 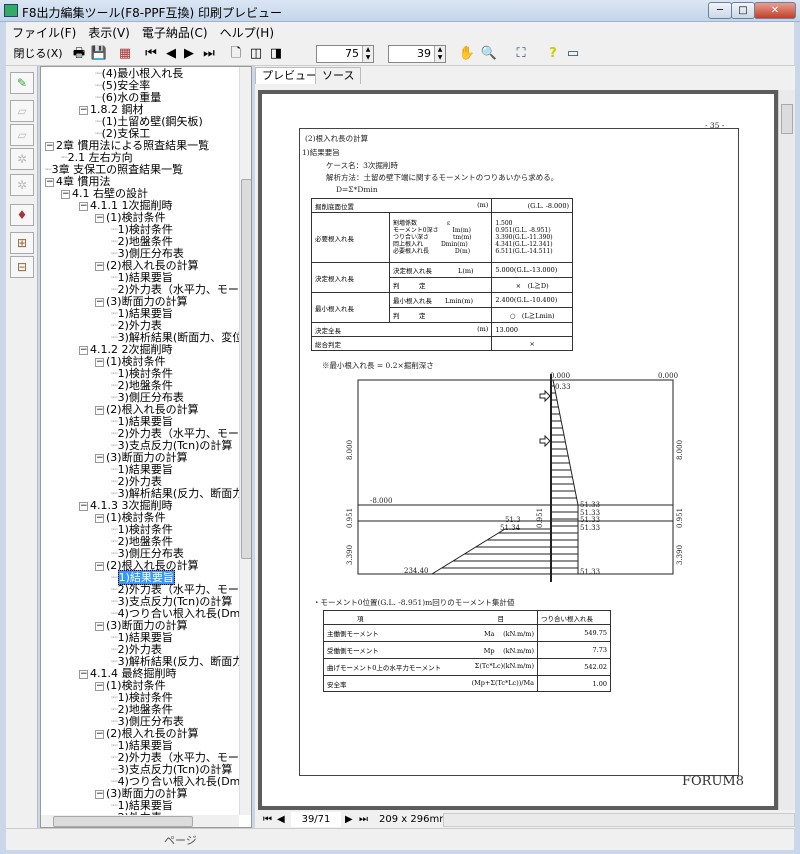 What do you see at coordinates (680, 518) in the screenshot?
I see `dim-right-mid: 0.951` at bounding box center [680, 518].